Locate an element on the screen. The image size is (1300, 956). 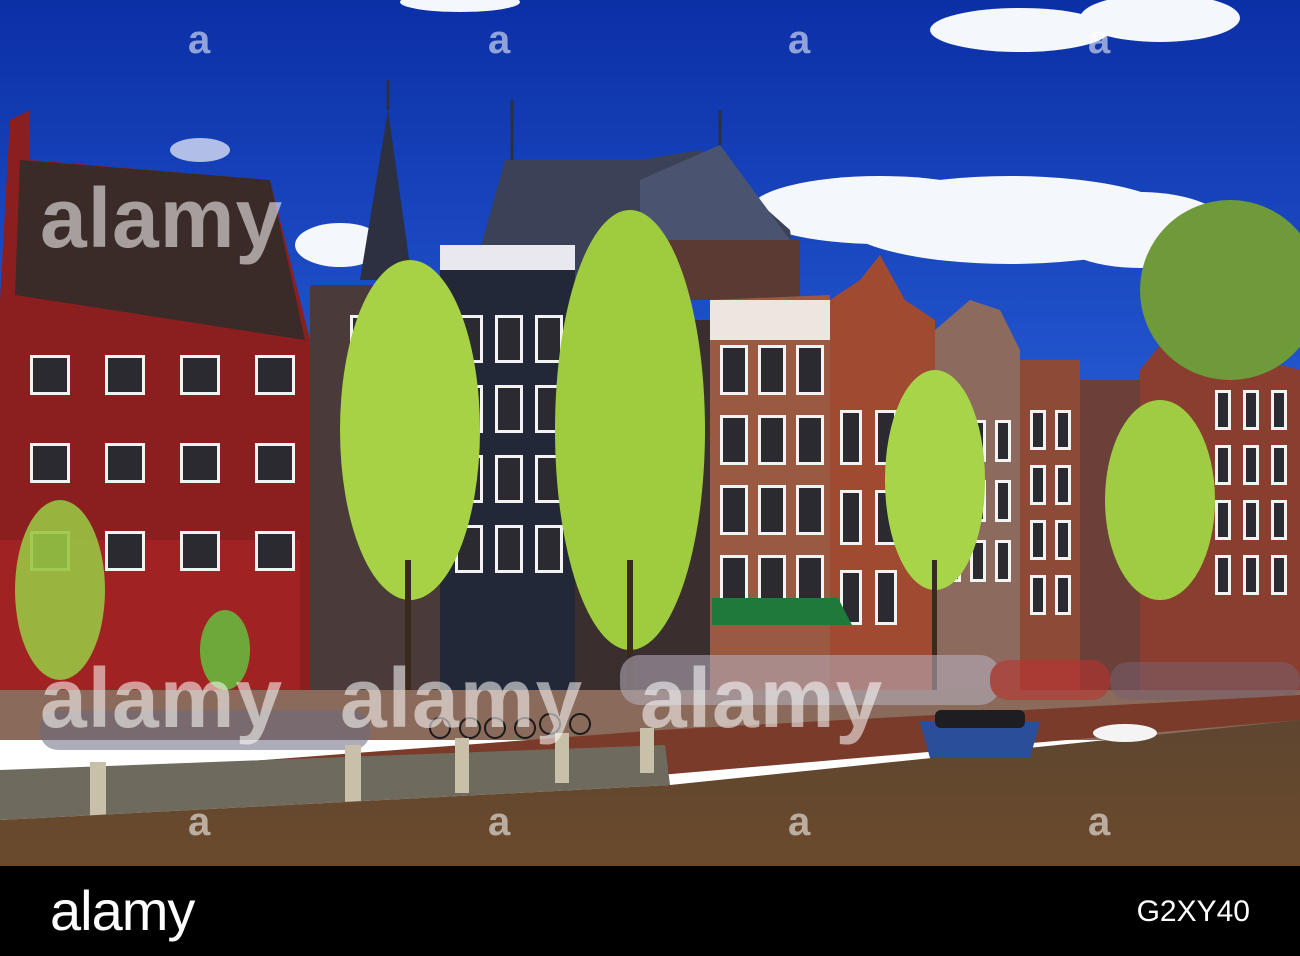
image-id: G2XY40 is located at coordinates (1193, 911).